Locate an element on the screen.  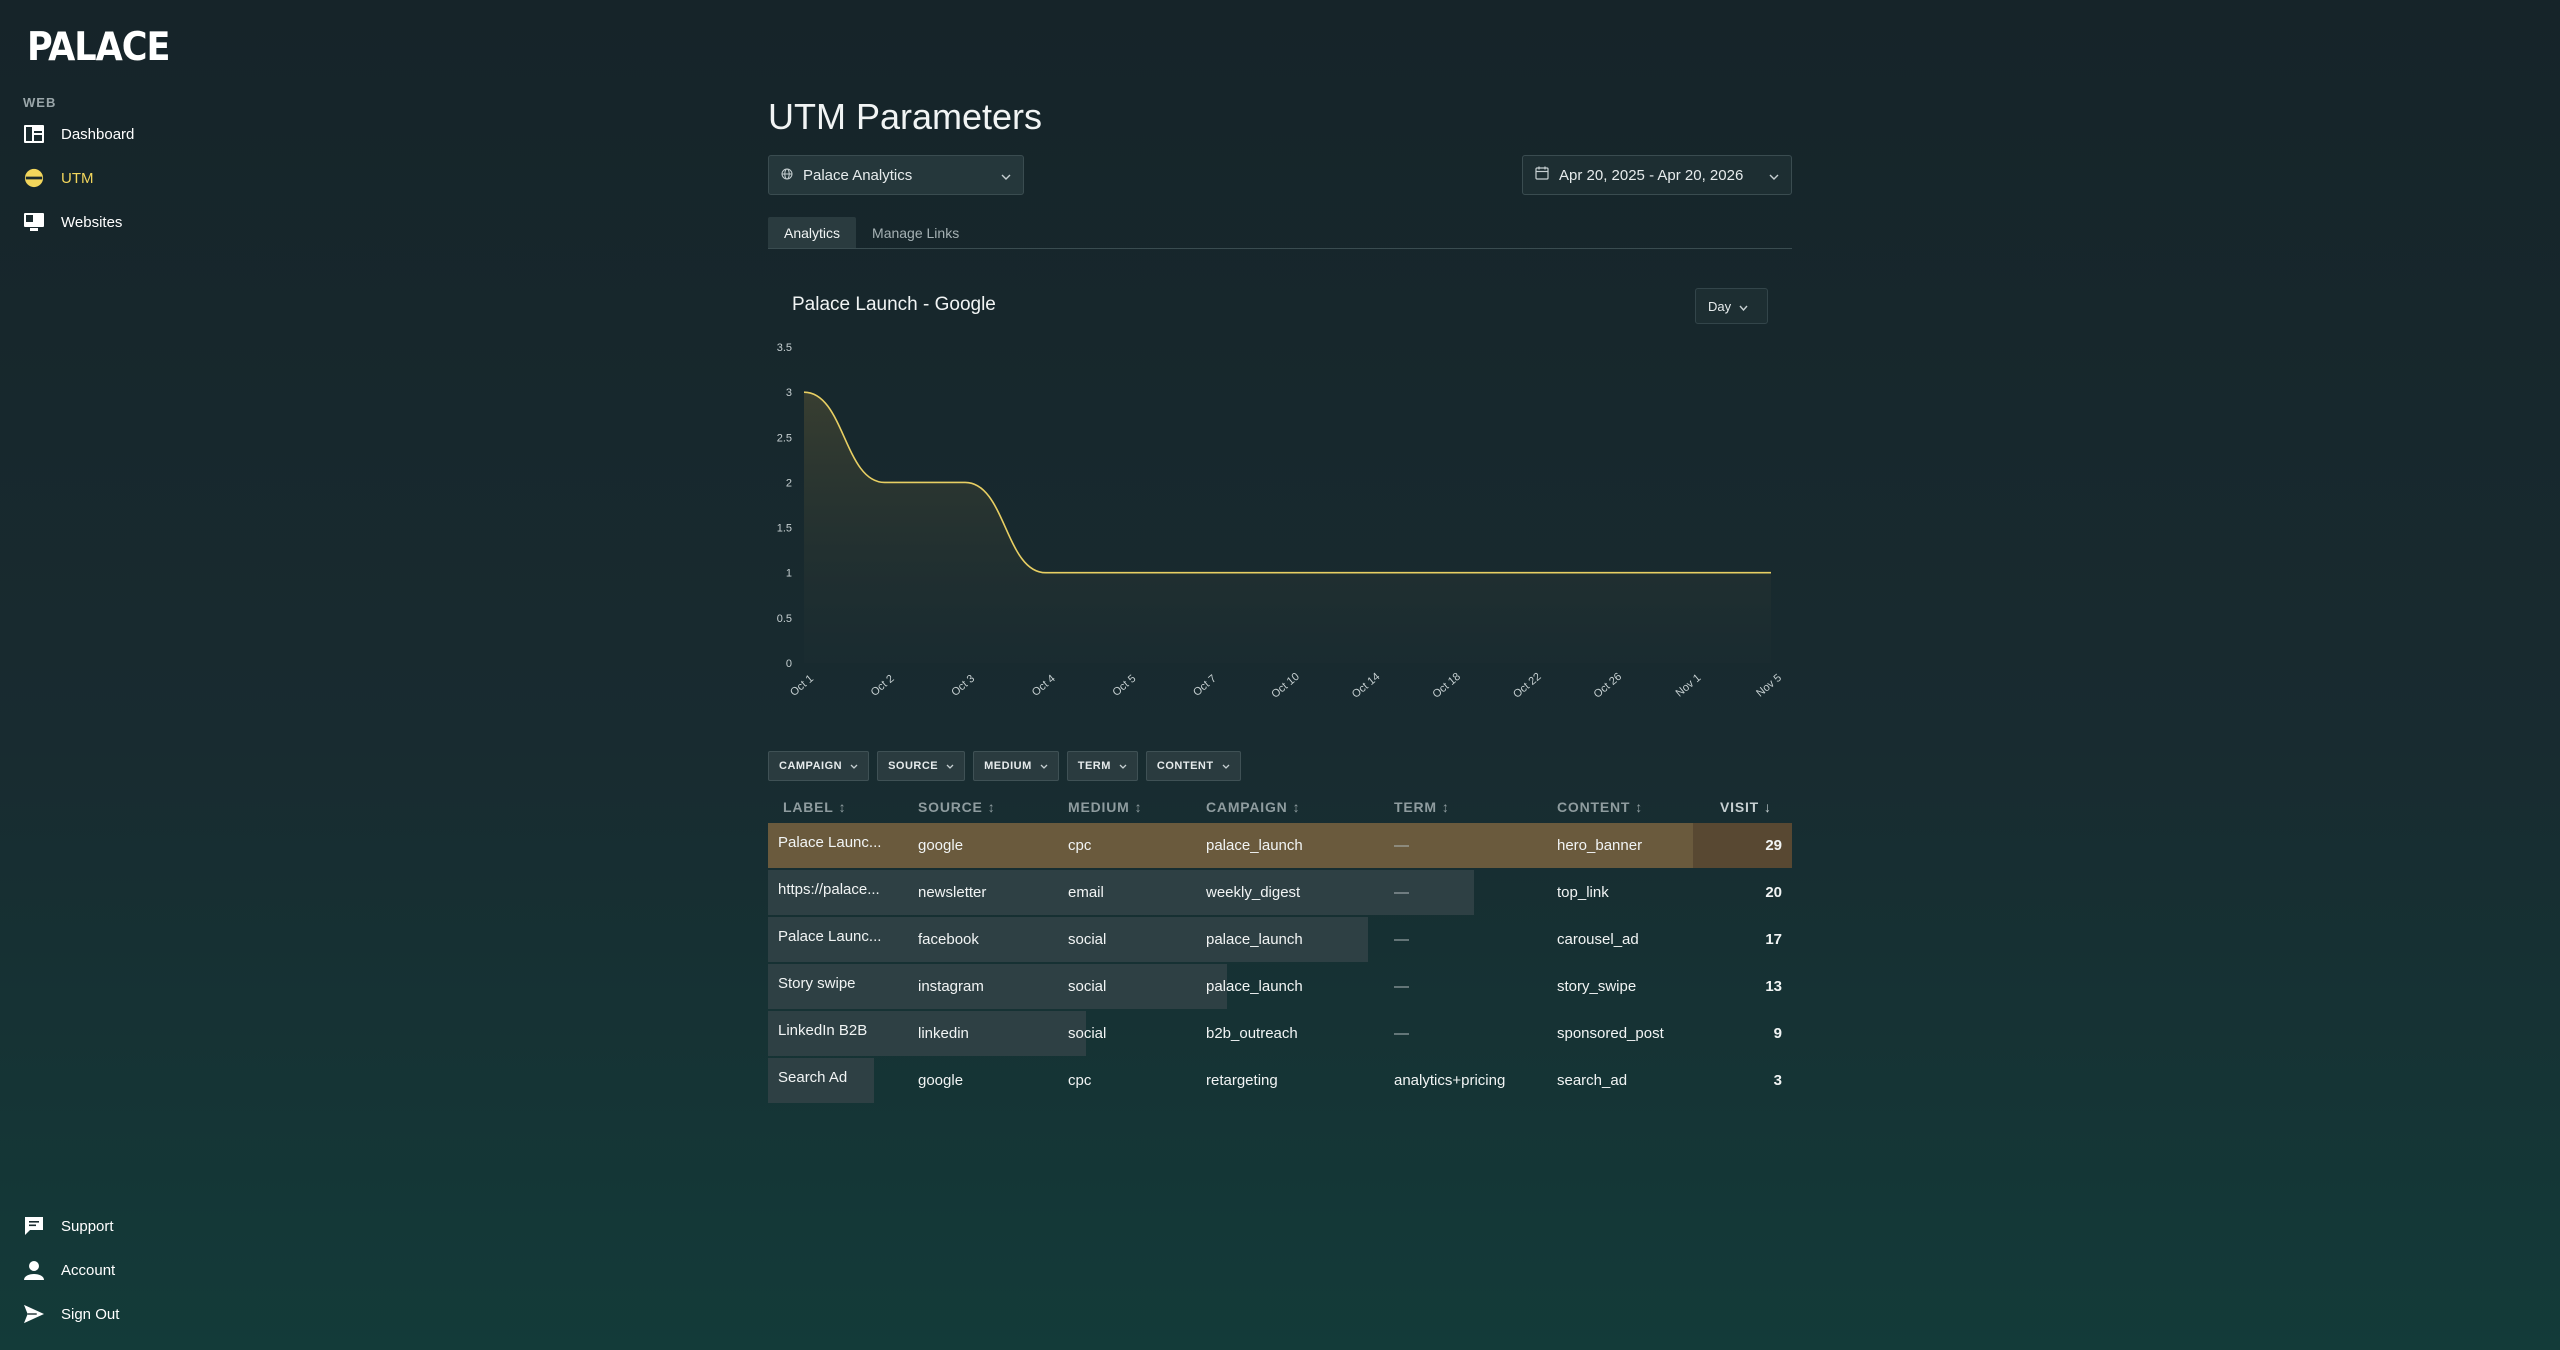
column-header-source: SOURCE ↕ is located at coordinates (957, 807).